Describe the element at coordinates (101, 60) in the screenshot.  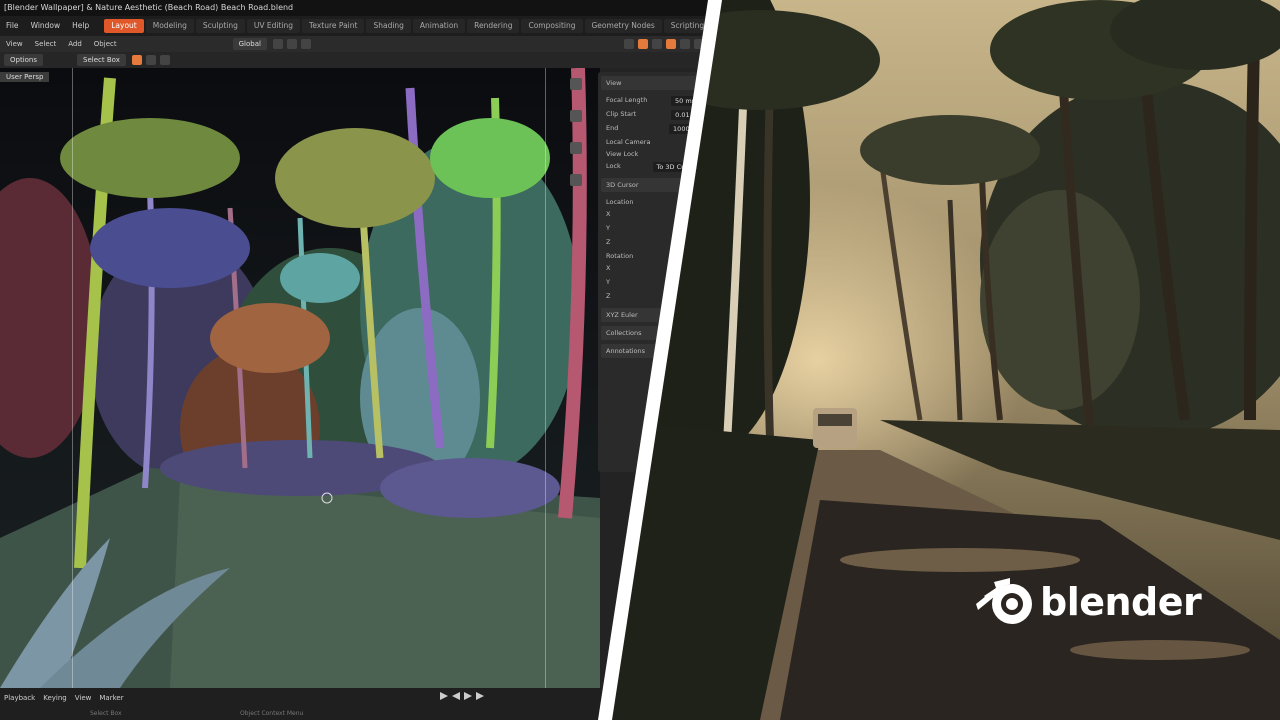
I see `select-mode-dropdown: Select Box` at that location.